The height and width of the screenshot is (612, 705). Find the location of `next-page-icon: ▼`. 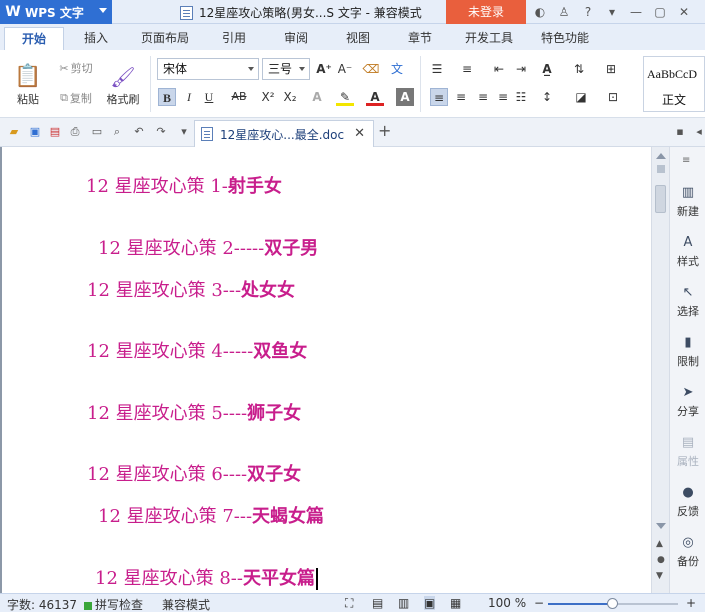

next-page-icon: ▼ is located at coordinates (659, 576).